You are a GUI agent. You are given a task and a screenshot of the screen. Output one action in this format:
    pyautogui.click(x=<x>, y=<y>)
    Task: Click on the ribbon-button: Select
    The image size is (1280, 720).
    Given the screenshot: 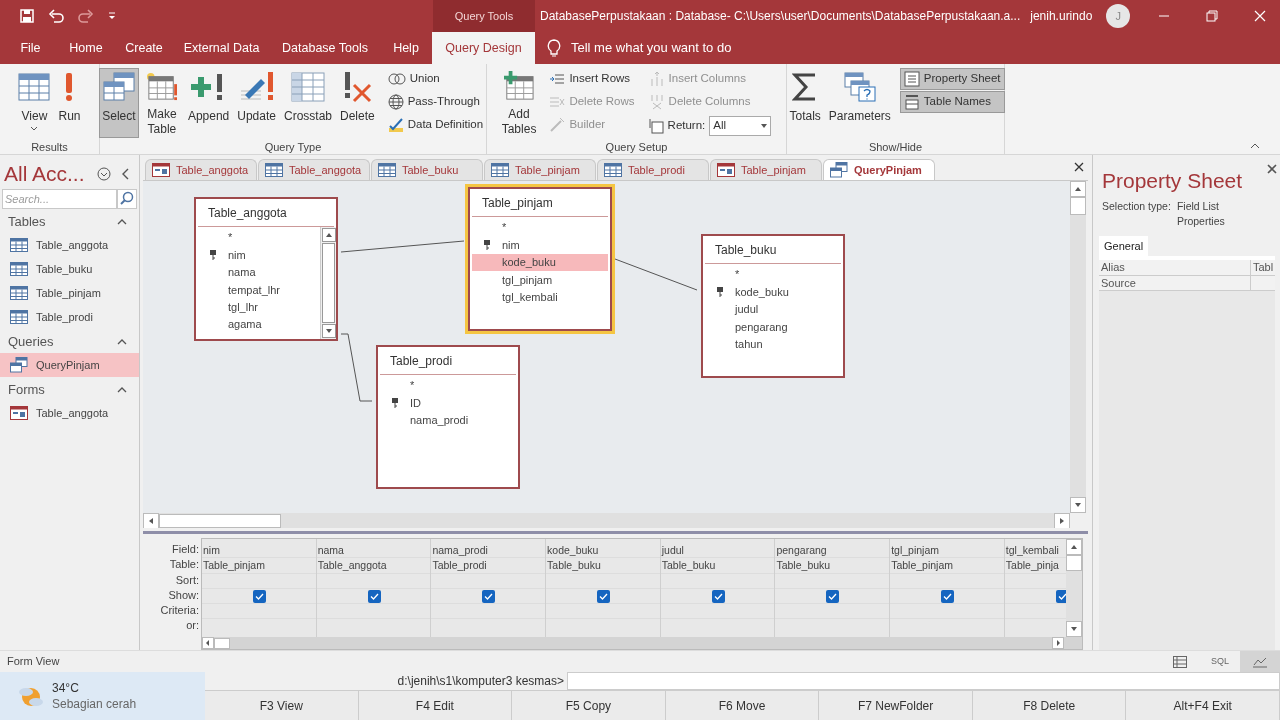 What is the action you would take?
    pyautogui.click(x=118, y=103)
    